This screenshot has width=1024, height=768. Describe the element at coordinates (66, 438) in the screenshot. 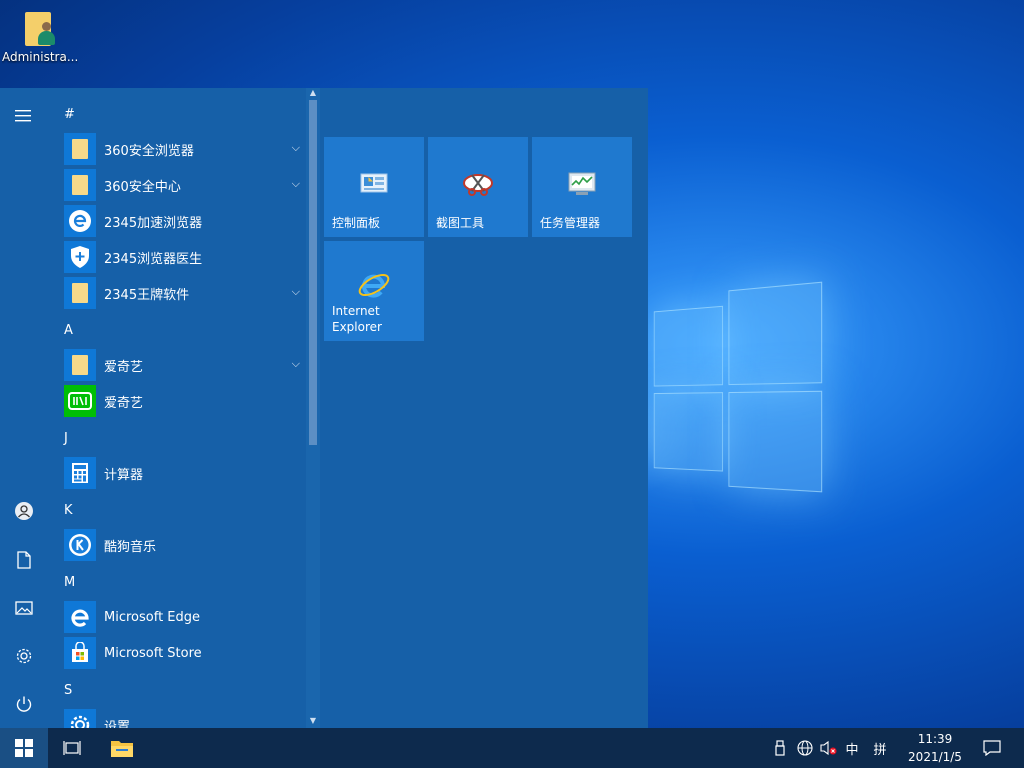

I see `section-header-j: J` at that location.